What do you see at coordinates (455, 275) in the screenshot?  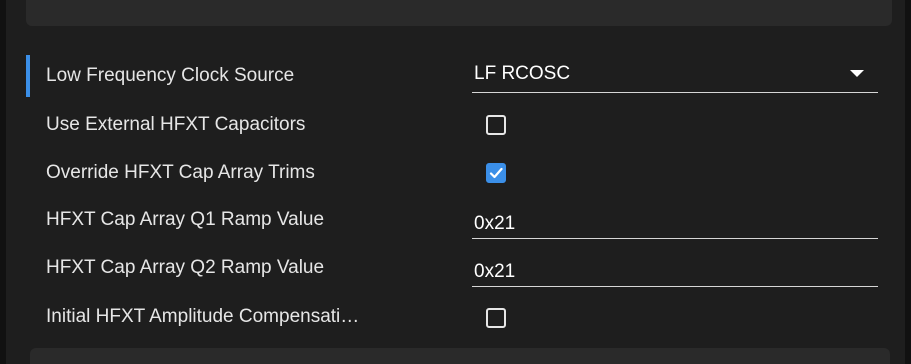 I see `setting-row-q2-ramp: HFXT Cap Array Q2 Ramp Value 0x21` at bounding box center [455, 275].